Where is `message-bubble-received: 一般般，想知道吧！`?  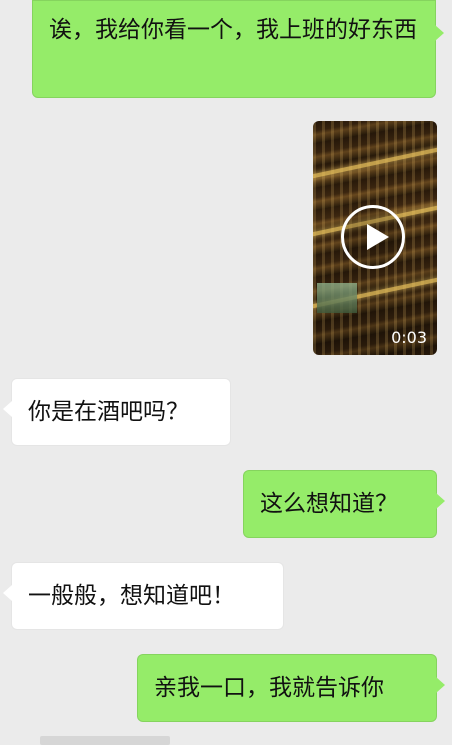 message-bubble-received: 一般般，想知道吧！ is located at coordinates (143, 596).